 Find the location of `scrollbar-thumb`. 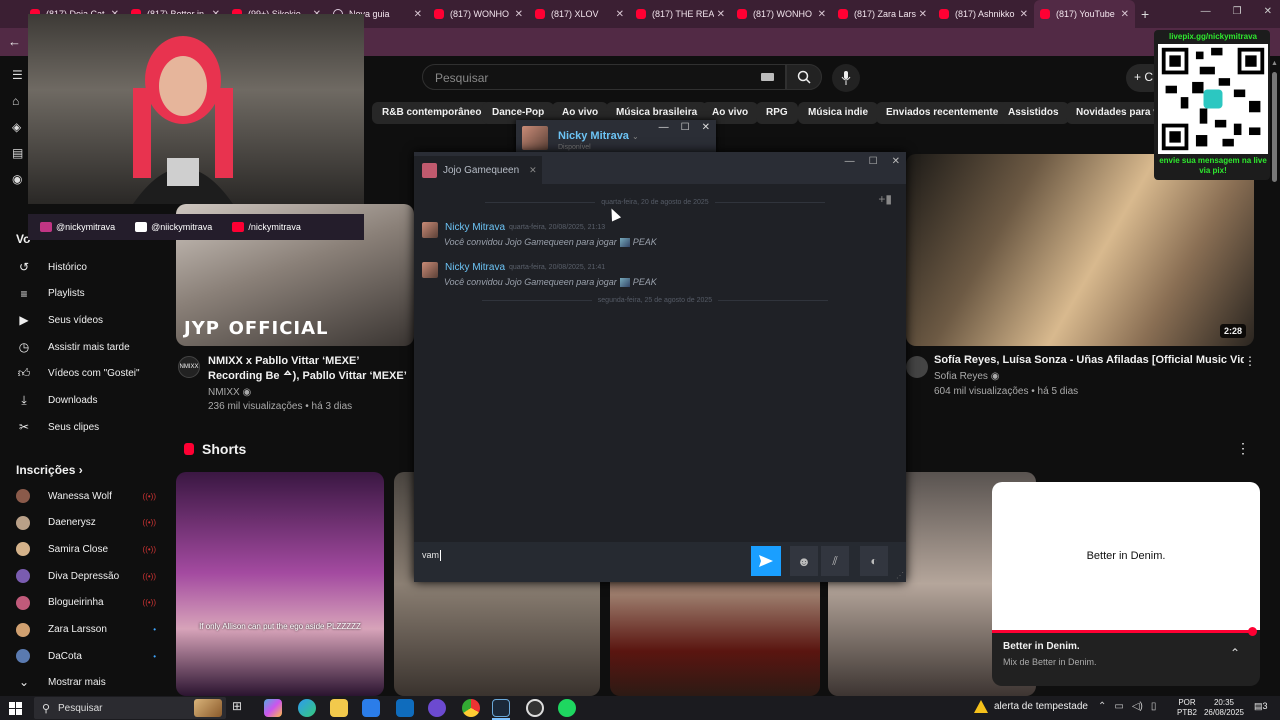

scrollbar-thumb is located at coordinates (1274, 127).